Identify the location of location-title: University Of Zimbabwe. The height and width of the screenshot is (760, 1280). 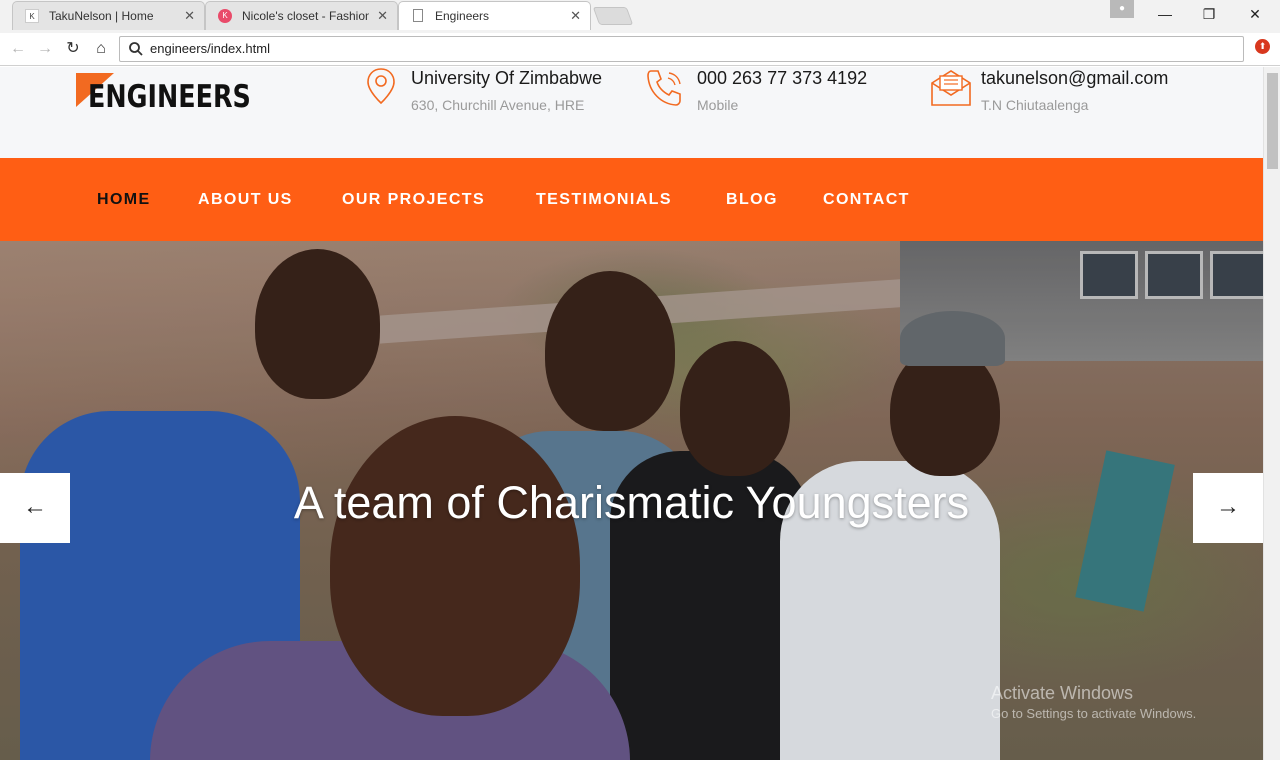
(507, 78).